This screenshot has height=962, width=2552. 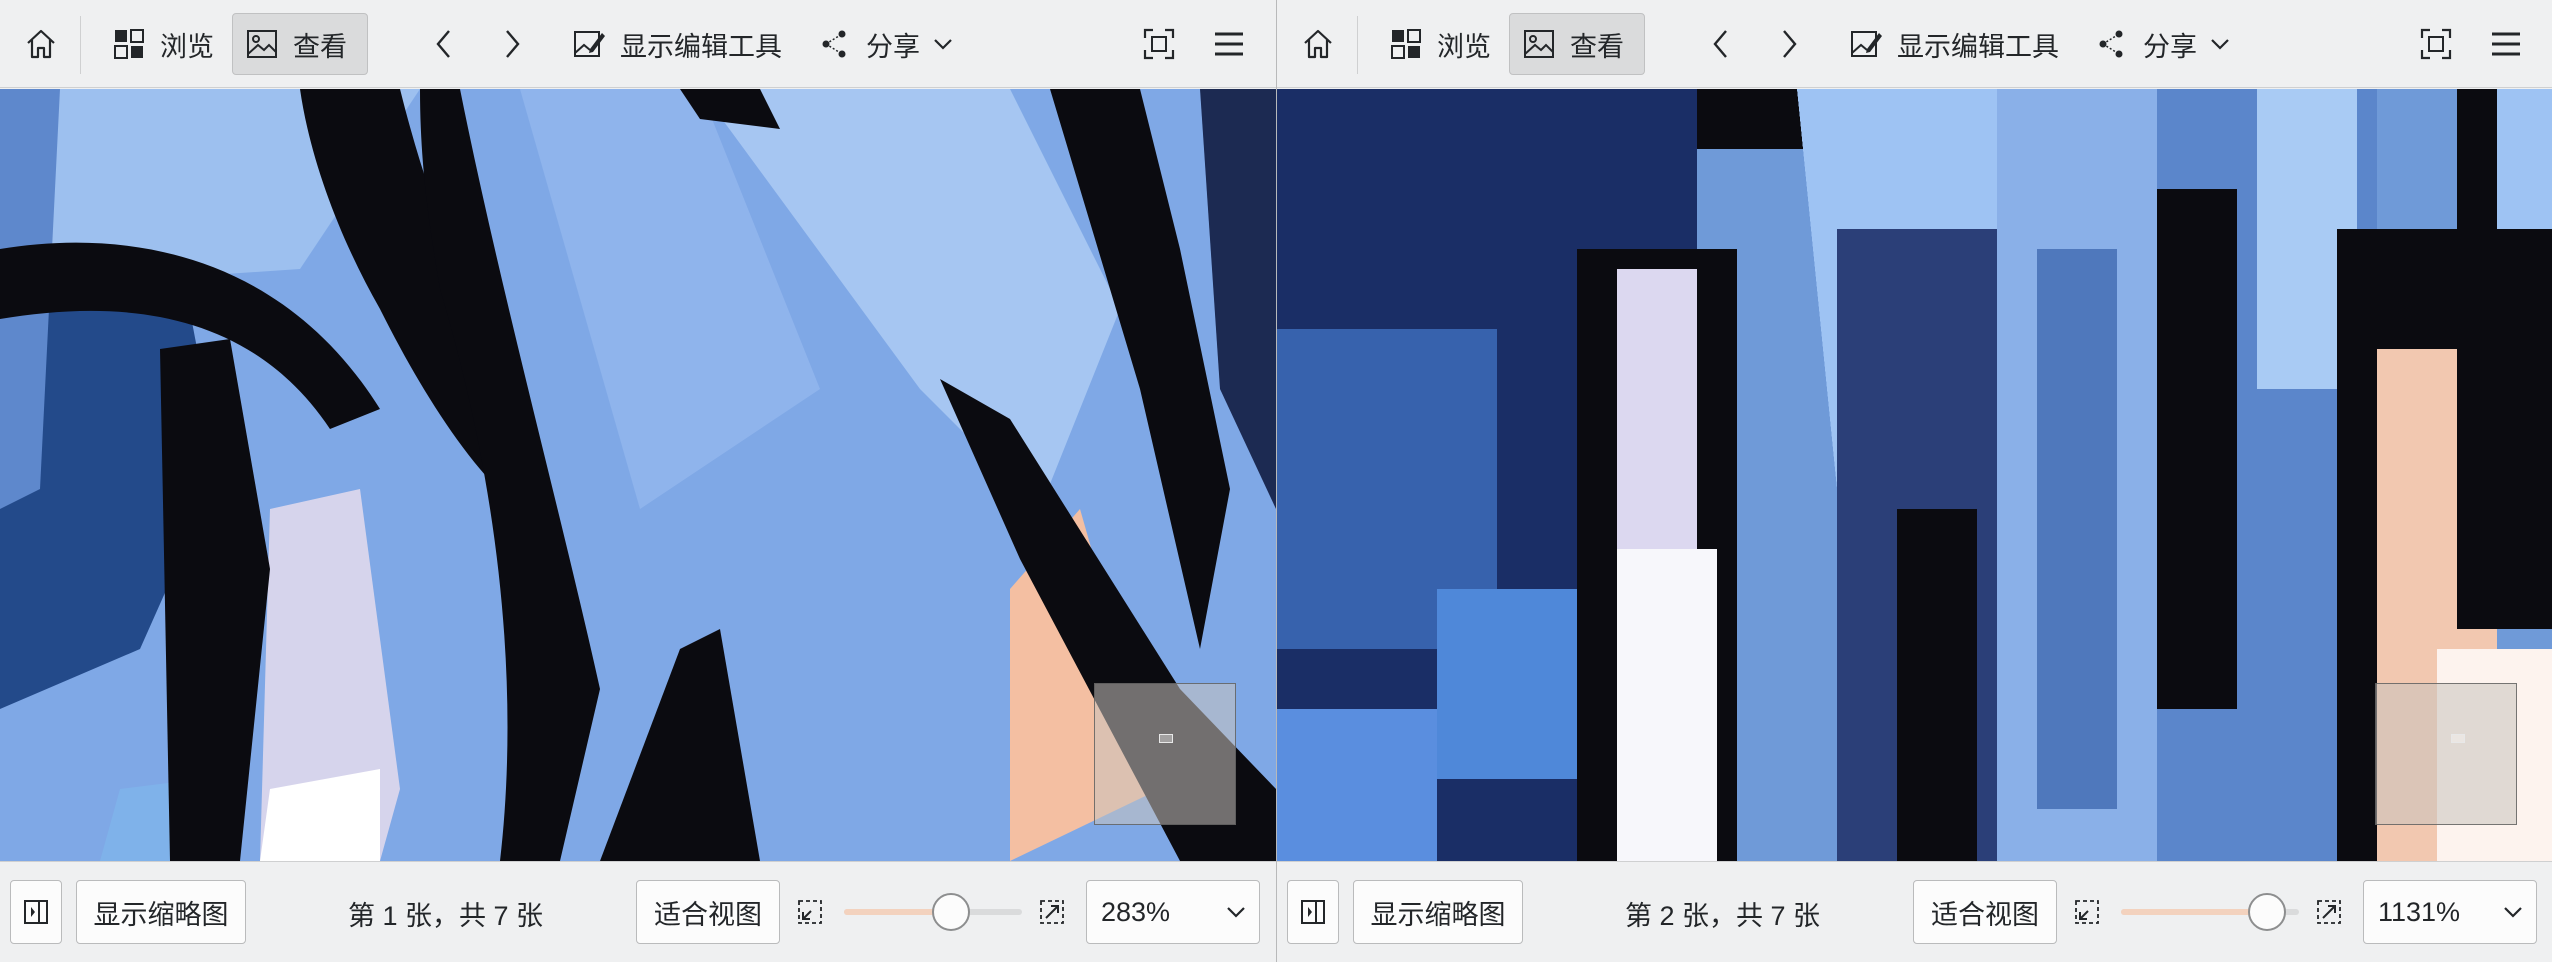 What do you see at coordinates (1173, 912) in the screenshot?
I see `zoom-level-select: 283%` at bounding box center [1173, 912].